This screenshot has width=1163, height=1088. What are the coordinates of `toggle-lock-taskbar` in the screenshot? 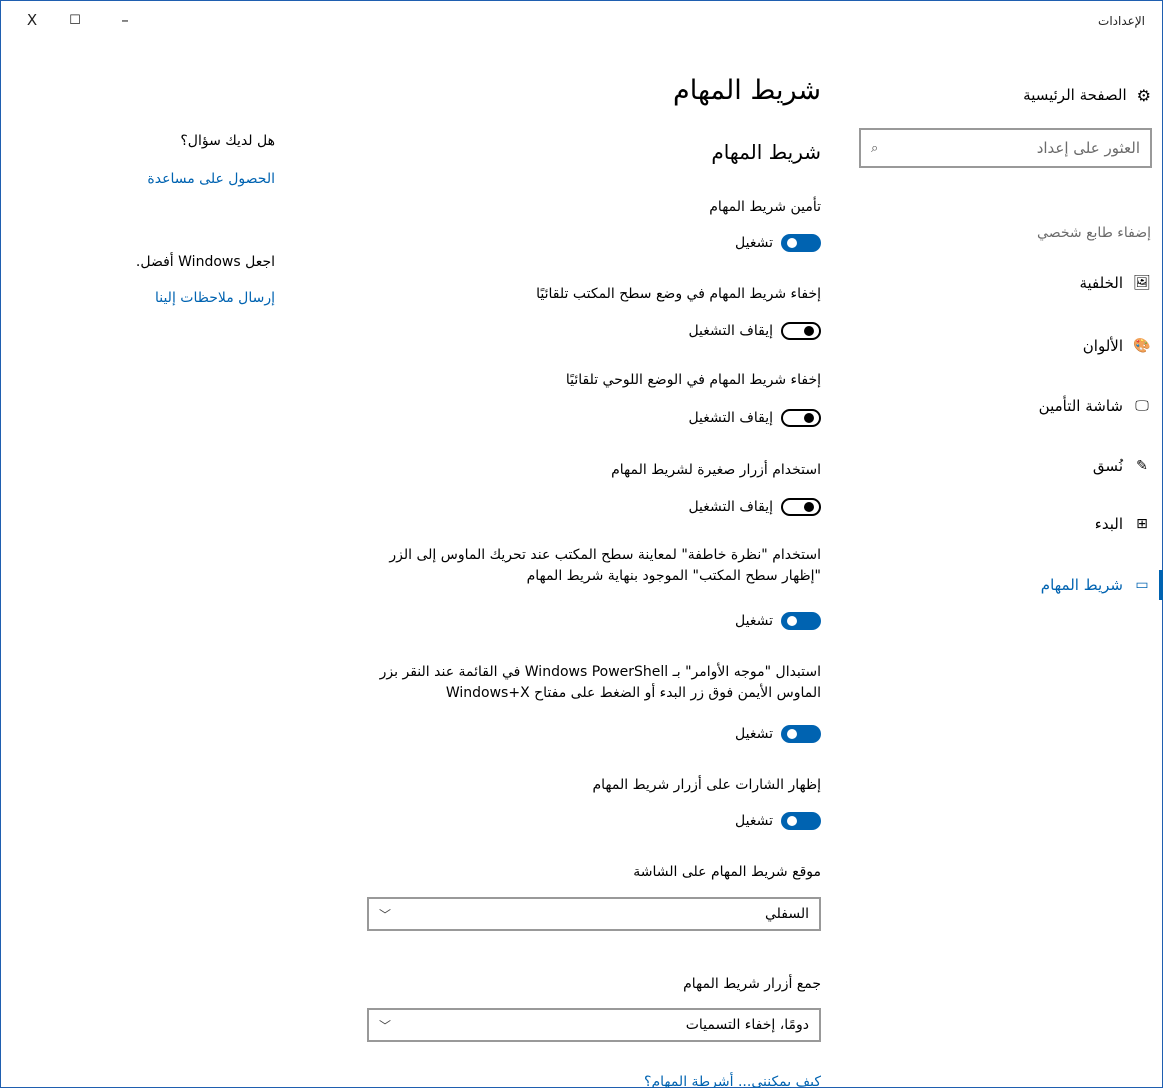 It's located at (801, 243).